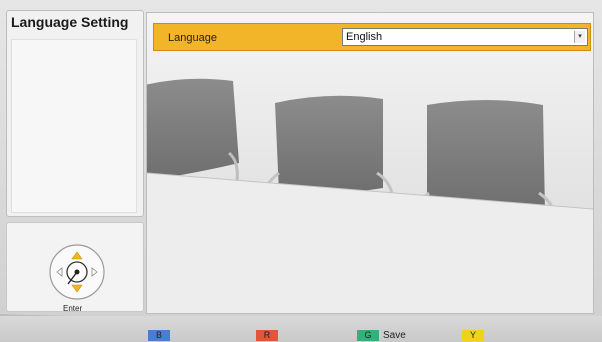  Describe the element at coordinates (77, 272) in the screenshot. I see `dpad-icon` at that location.